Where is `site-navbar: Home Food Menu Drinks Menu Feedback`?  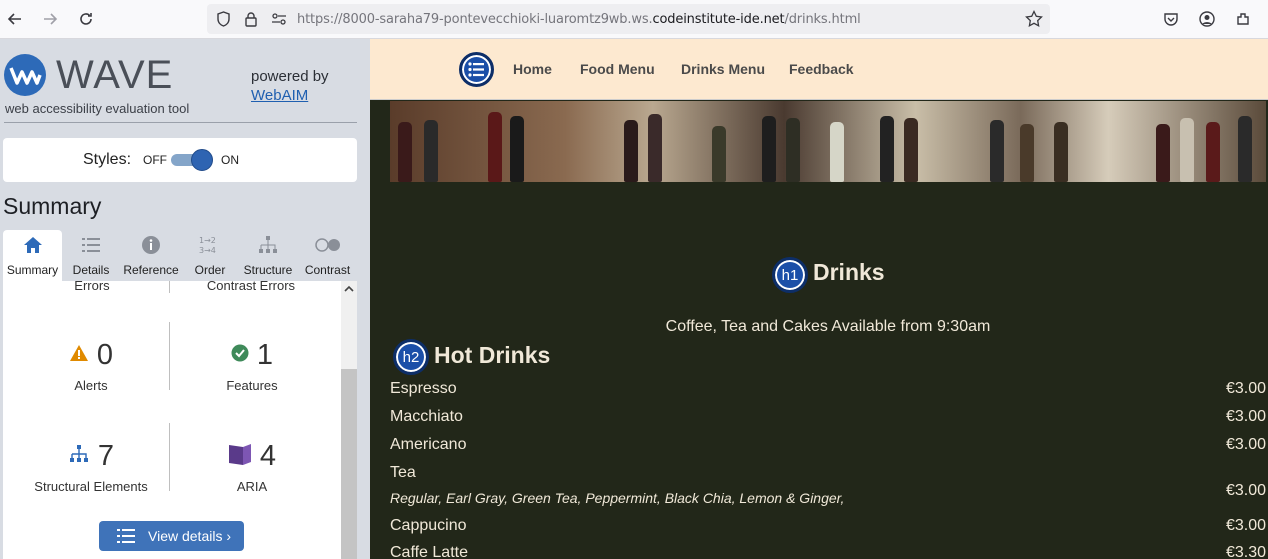 site-navbar: Home Food Menu Drinks Menu Feedback is located at coordinates (819, 69).